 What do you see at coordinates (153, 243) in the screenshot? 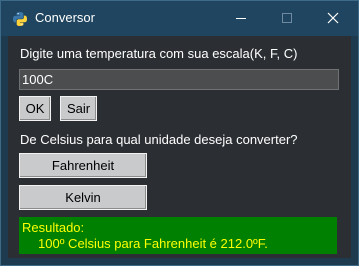
I see `result-text: 100º Celsius para Fahrenheit é 212.0ºF.` at bounding box center [153, 243].